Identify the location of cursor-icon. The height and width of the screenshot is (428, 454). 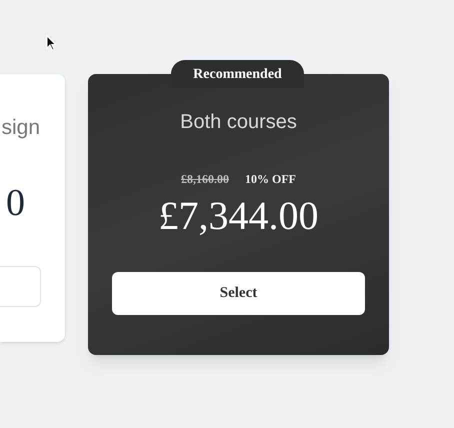
(51, 43).